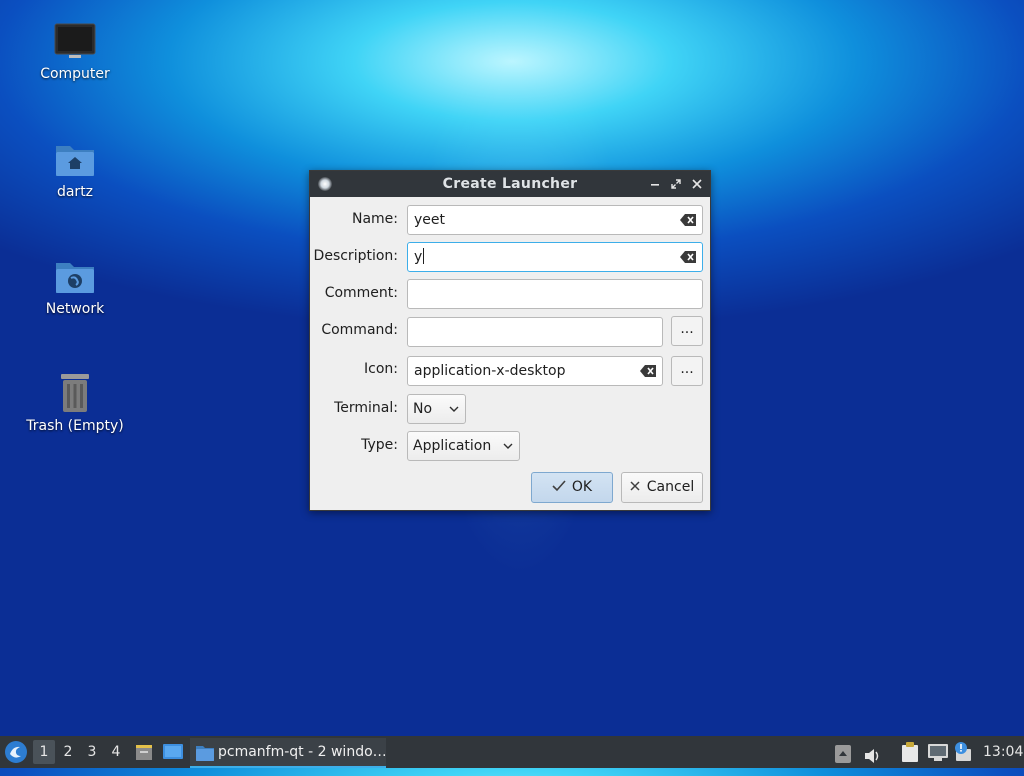 The image size is (1024, 776). Describe the element at coordinates (75, 74) in the screenshot. I see `desktop-icon-label: Computer` at that location.